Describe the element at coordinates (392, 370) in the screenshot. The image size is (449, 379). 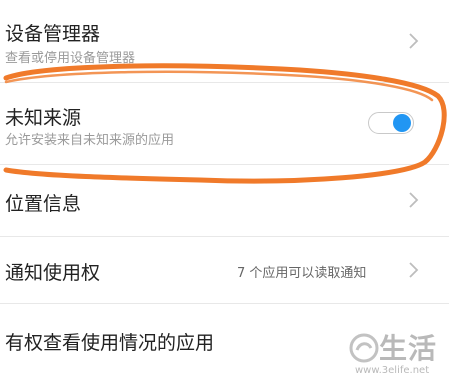
I see `watermark-url: www.3elife.net` at that location.